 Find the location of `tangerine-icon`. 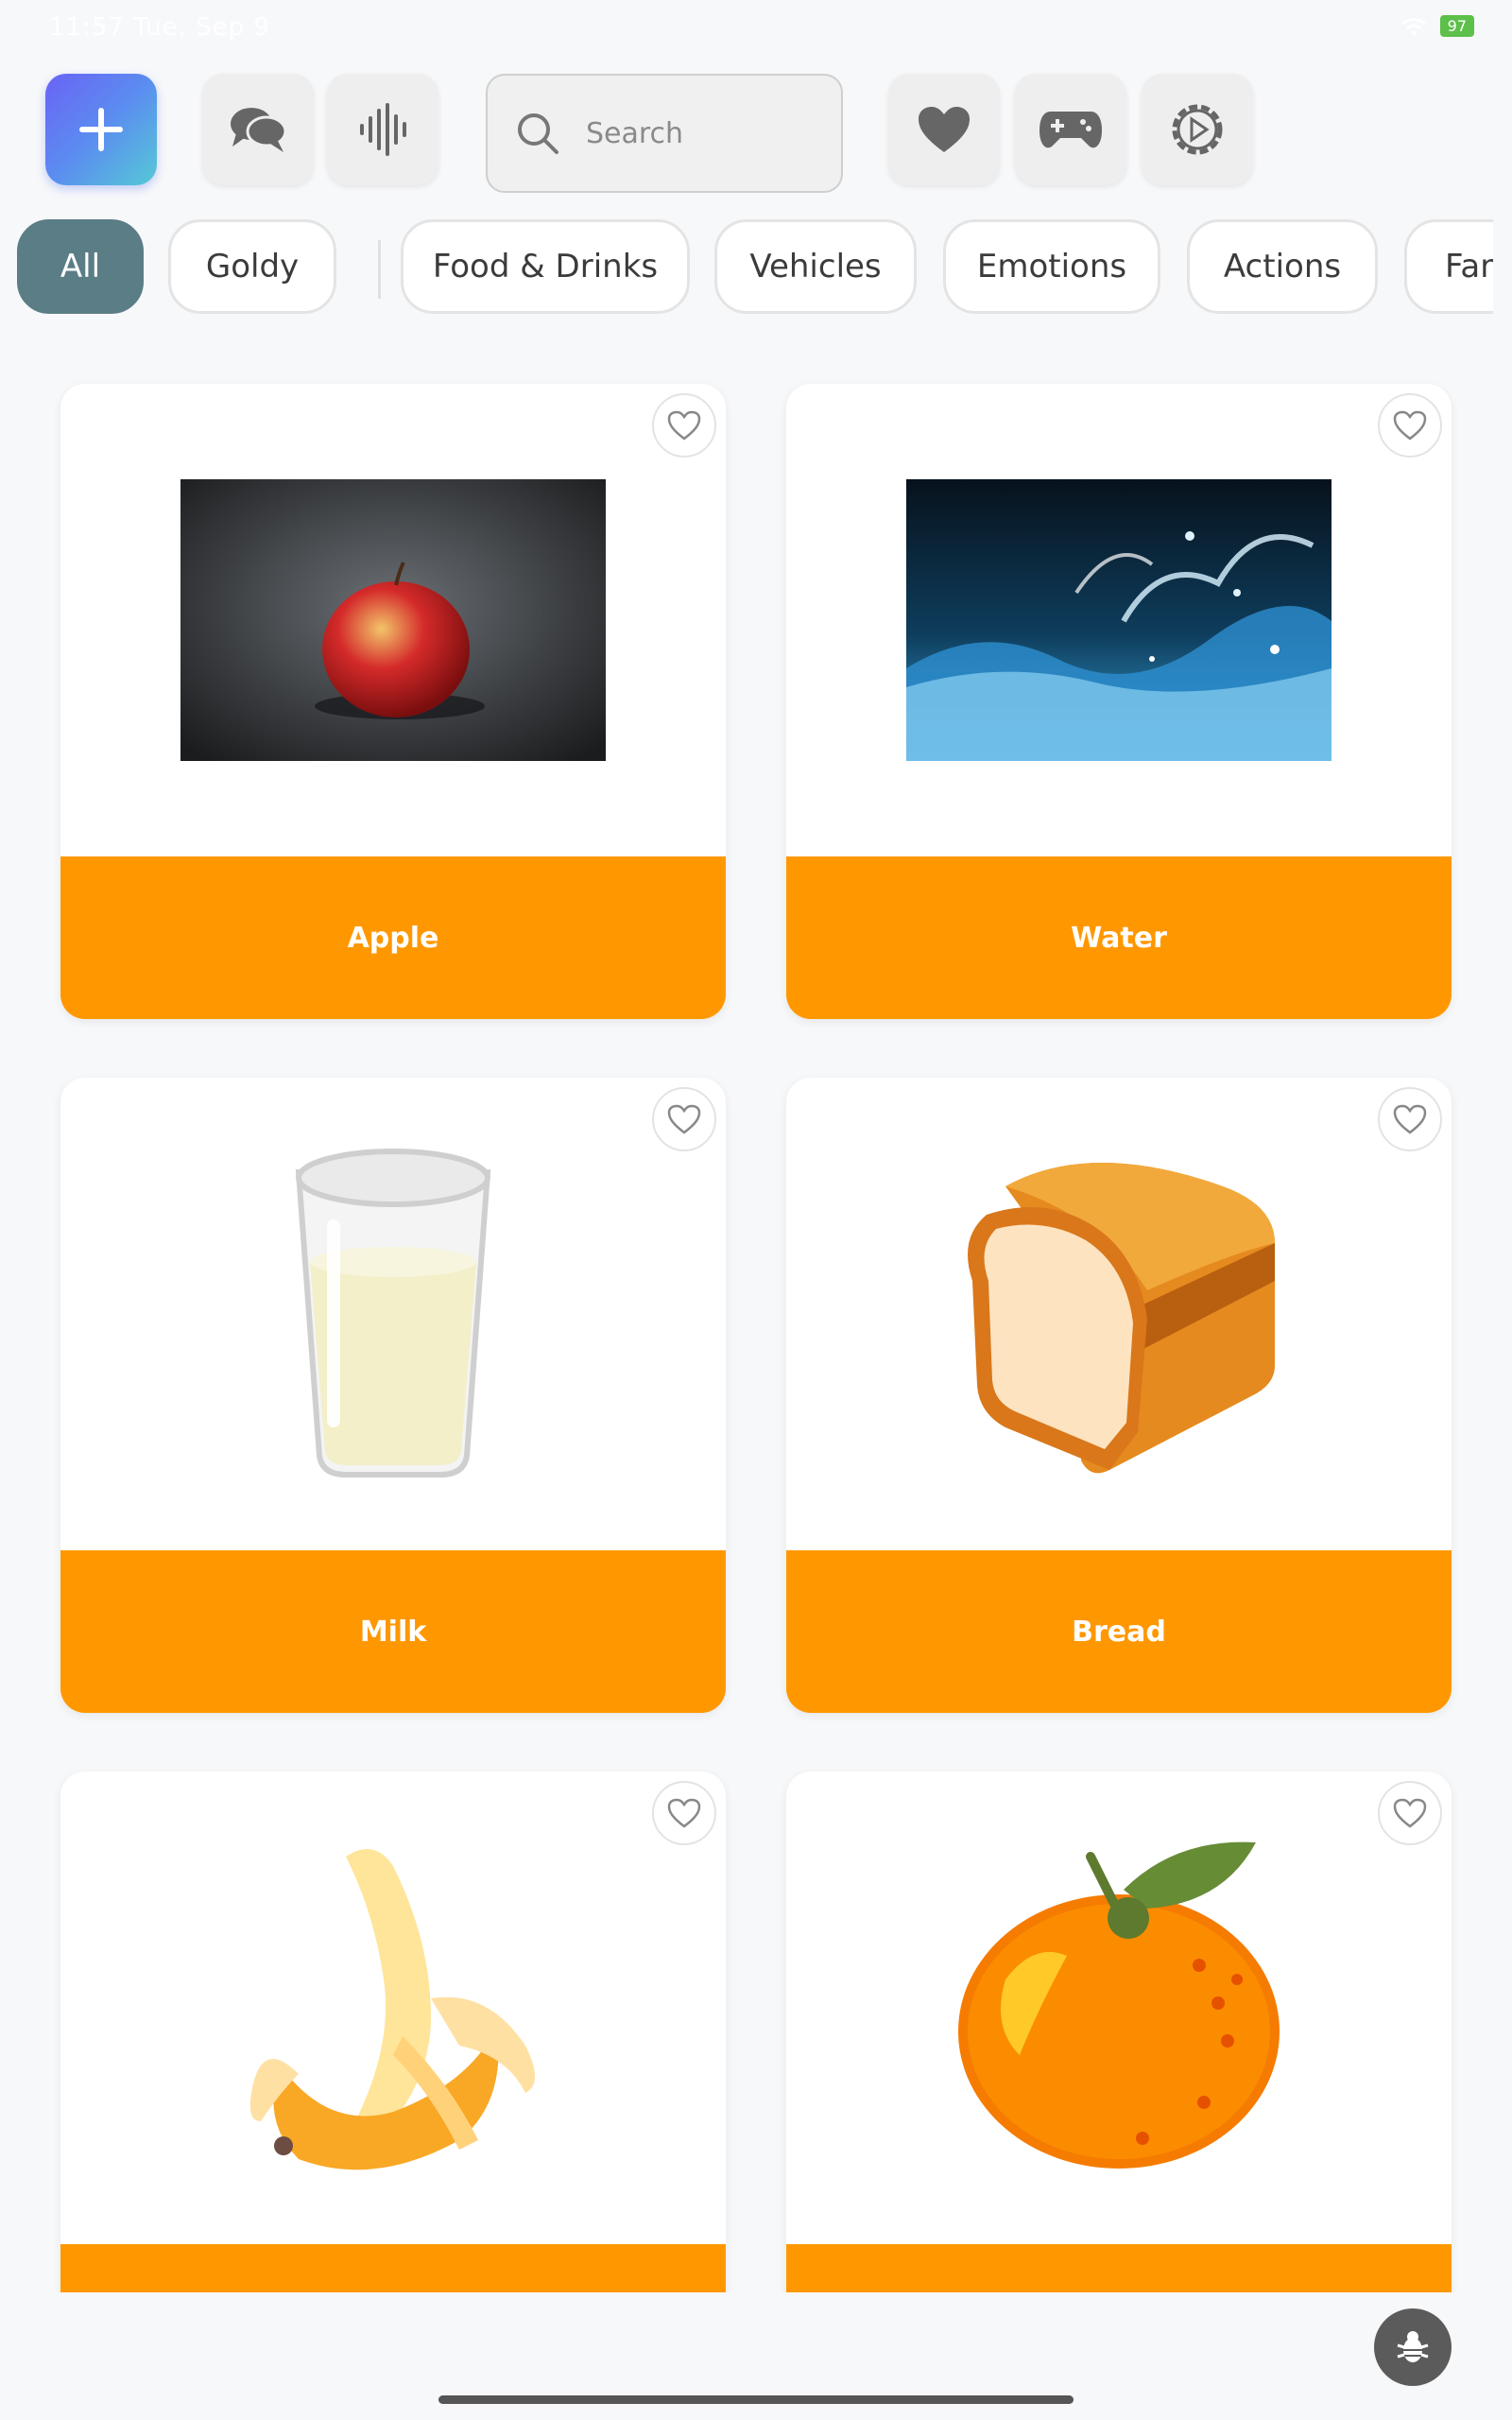

tangerine-icon is located at coordinates (1119, 2005).